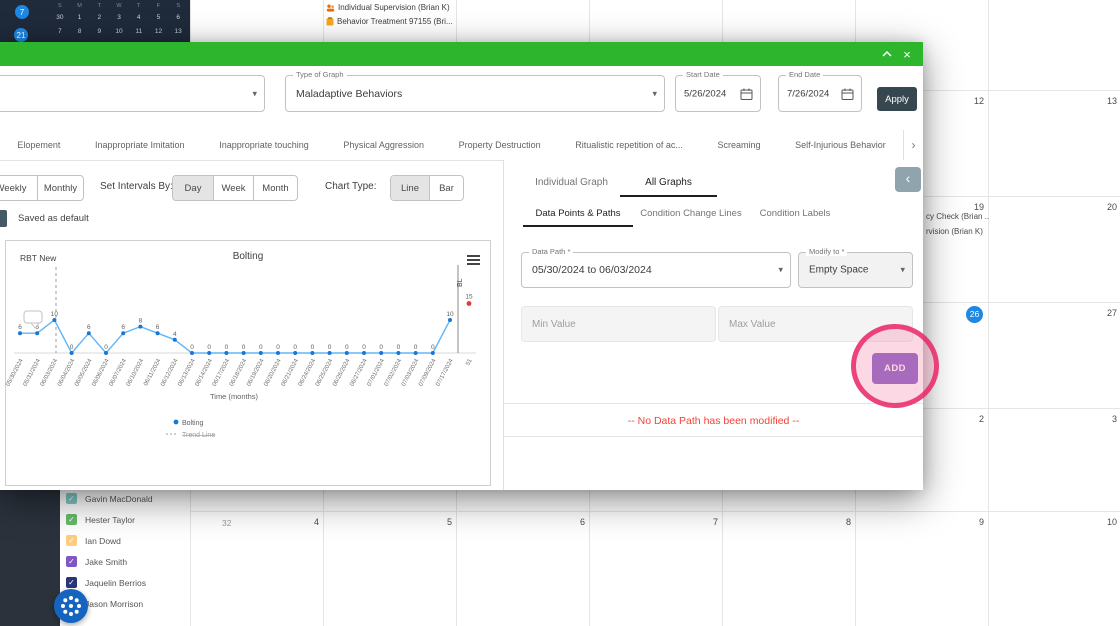 This screenshot has height=626, width=1120. What do you see at coordinates (159, 6) in the screenshot?
I see `mini-calendar-cell: F` at bounding box center [159, 6].